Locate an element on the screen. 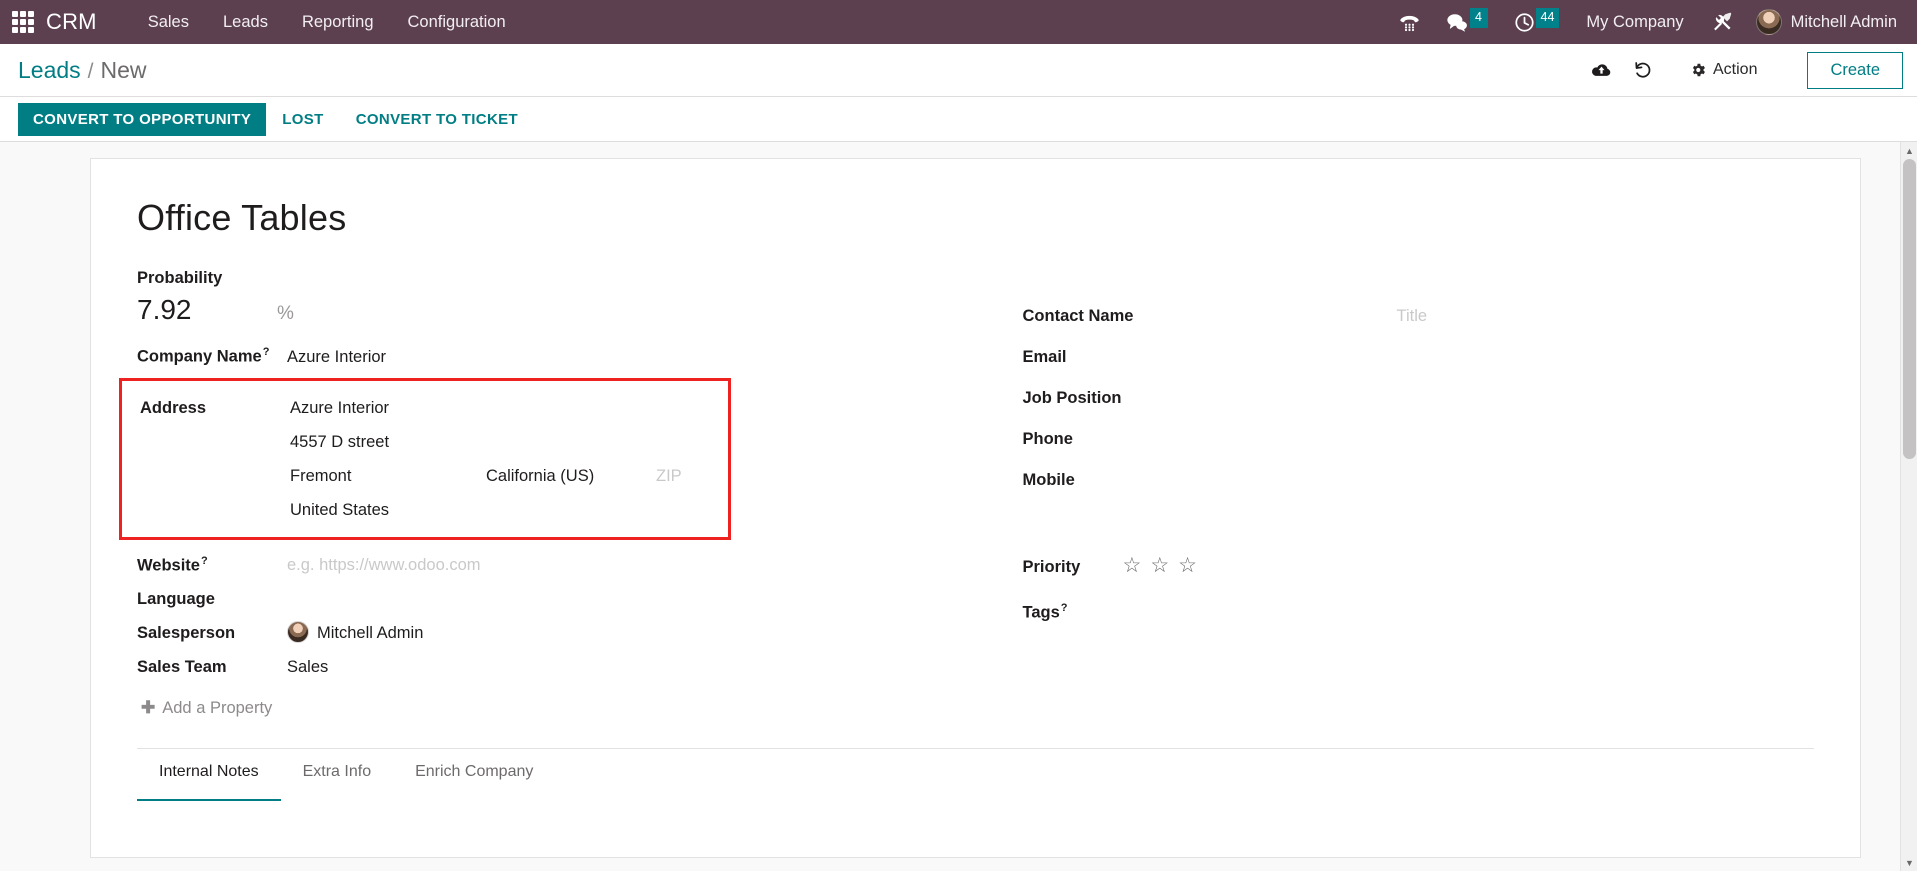  convert-to-ticket-button: CONVERT TO TICKET is located at coordinates (437, 119).